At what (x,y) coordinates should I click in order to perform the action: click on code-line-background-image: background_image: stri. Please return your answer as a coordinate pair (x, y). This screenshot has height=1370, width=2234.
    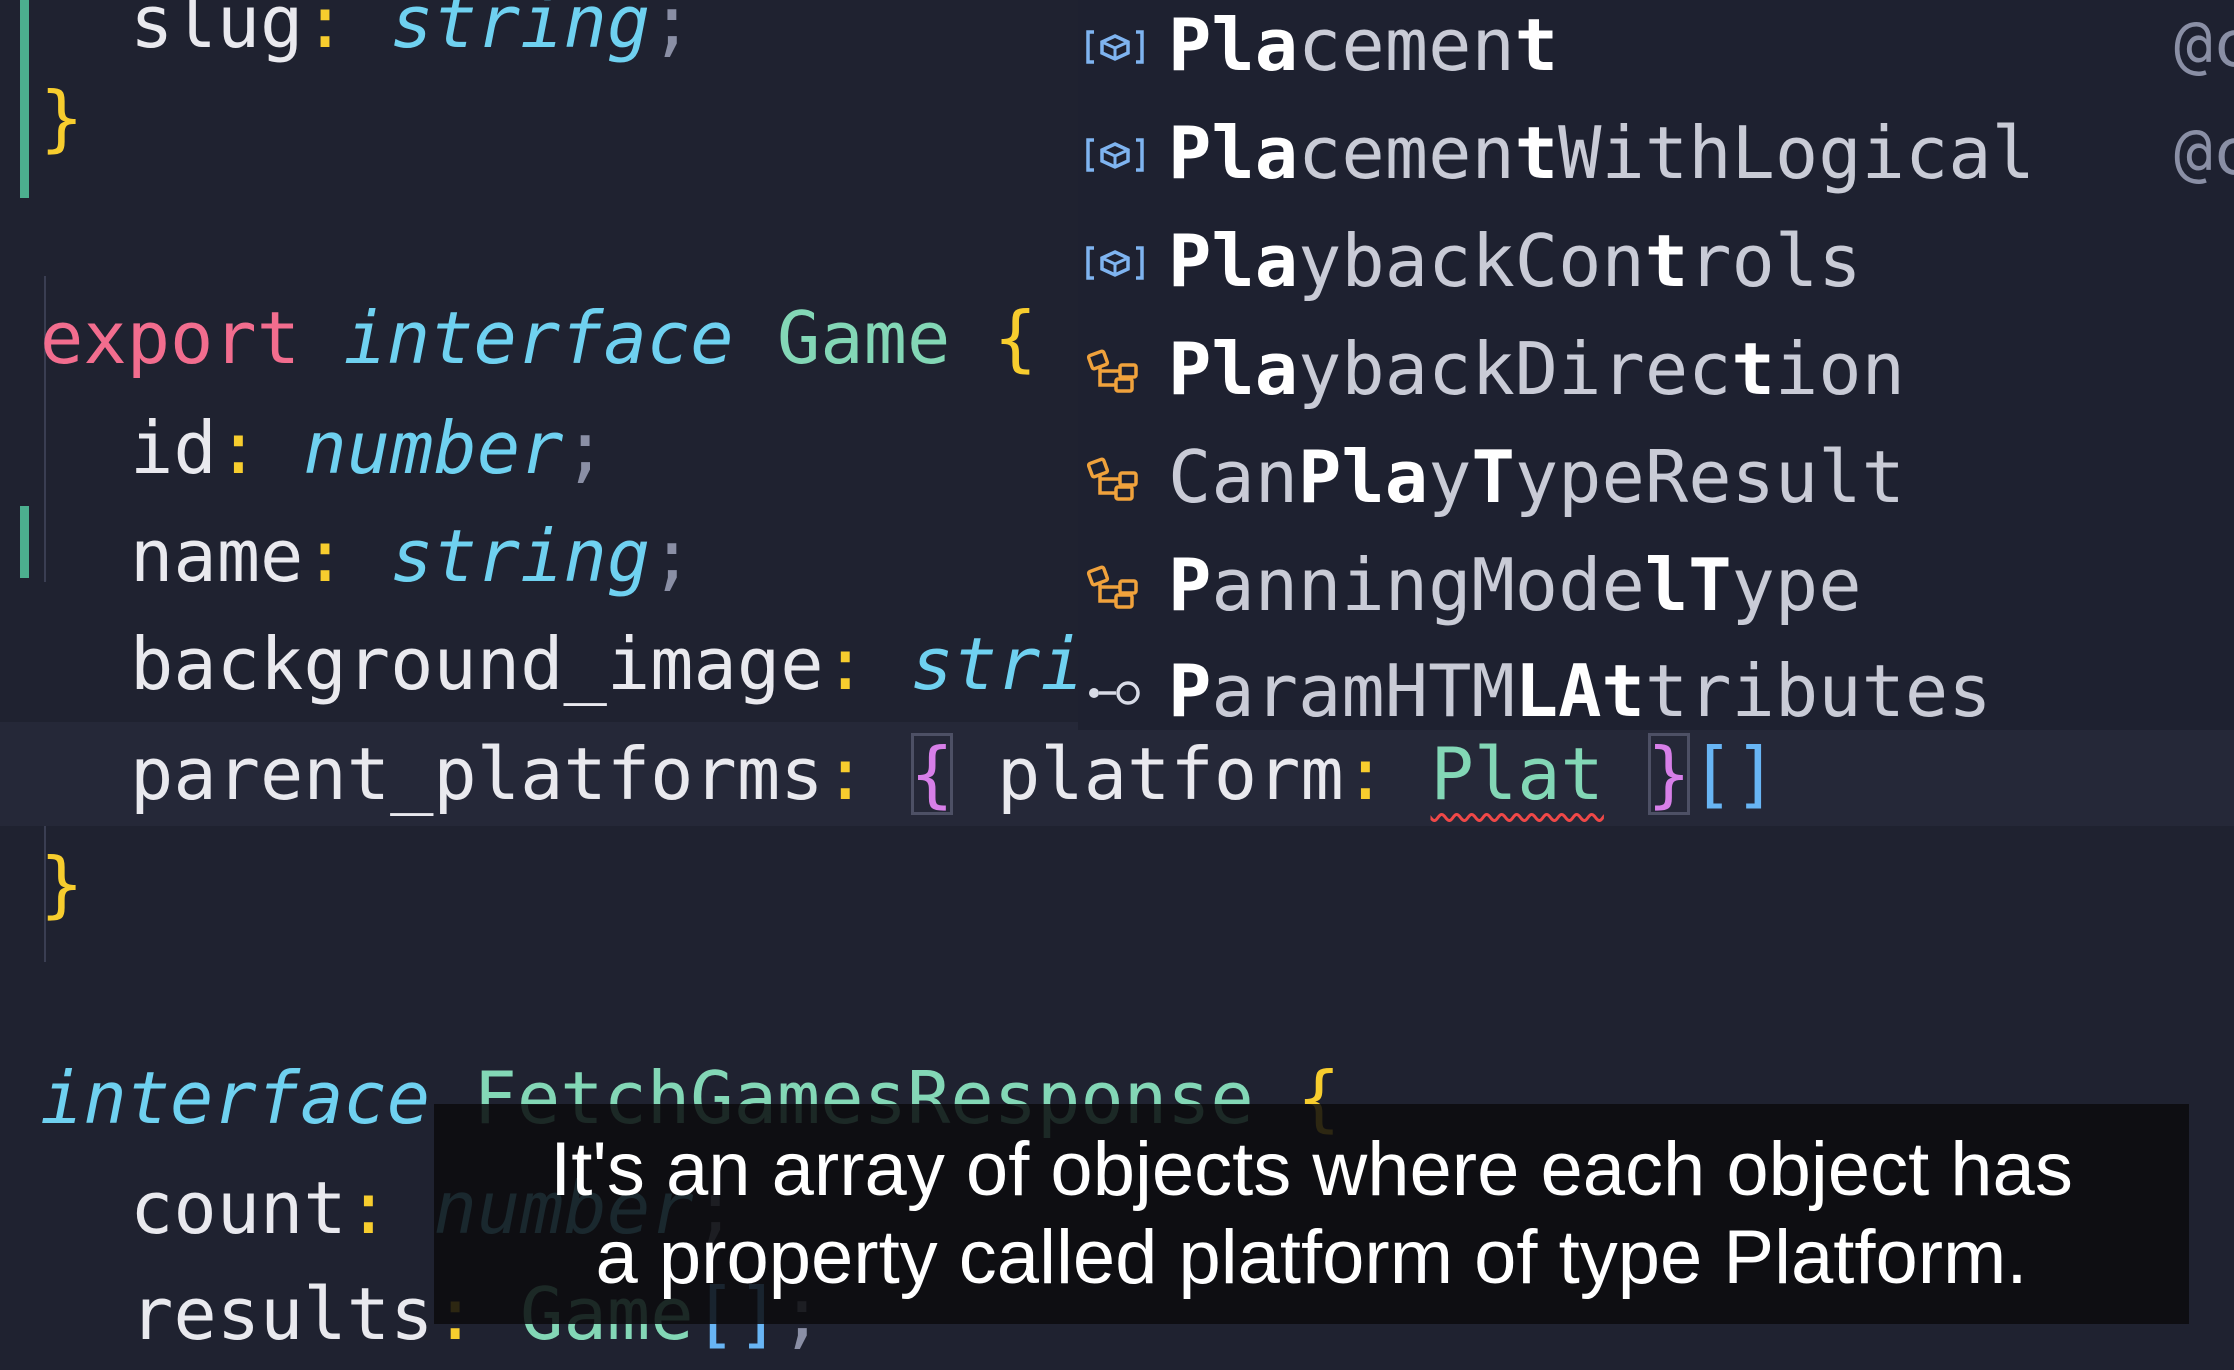
    Looking at the image, I should click on (562, 664).